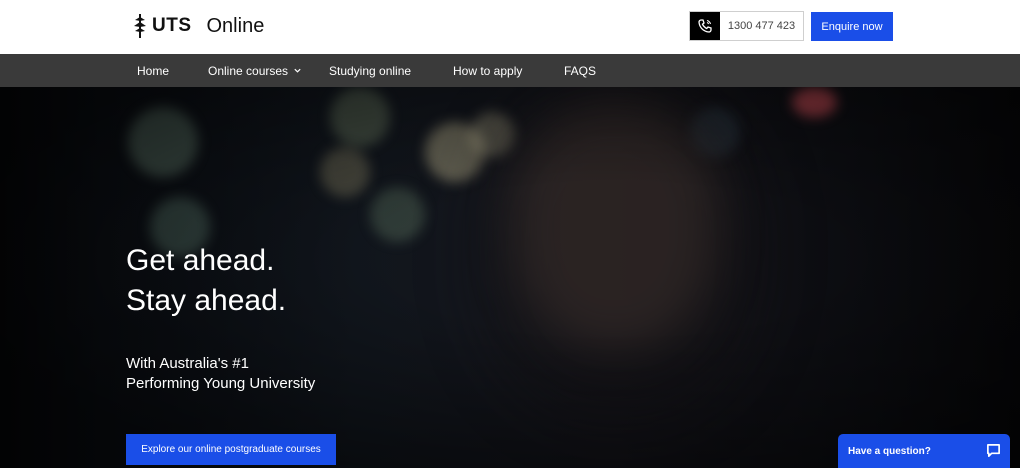 Image resolution: width=1024 pixels, height=468 pixels. What do you see at coordinates (231, 449) in the screenshot?
I see `explore-courses-button: Explore our online postgraduate courses` at bounding box center [231, 449].